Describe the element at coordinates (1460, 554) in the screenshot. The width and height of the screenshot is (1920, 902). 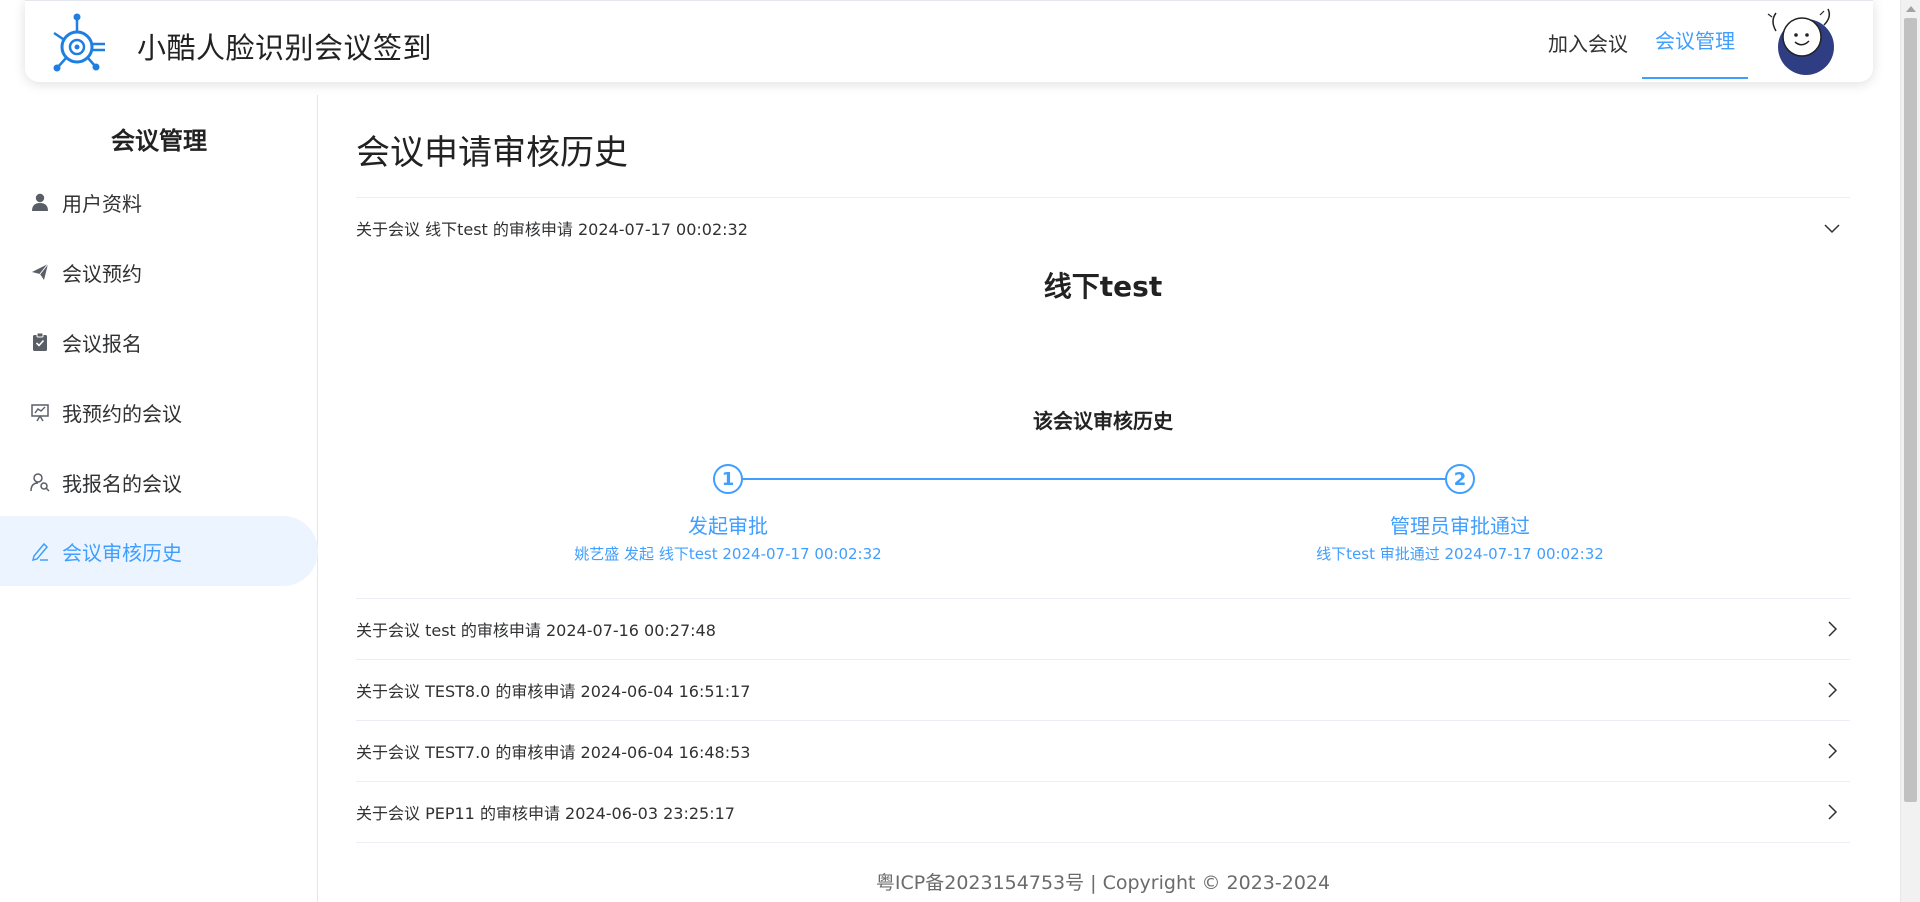
I see `step-2-desc: 线下test 审批通过 2024-07-17 00:02:32` at that location.